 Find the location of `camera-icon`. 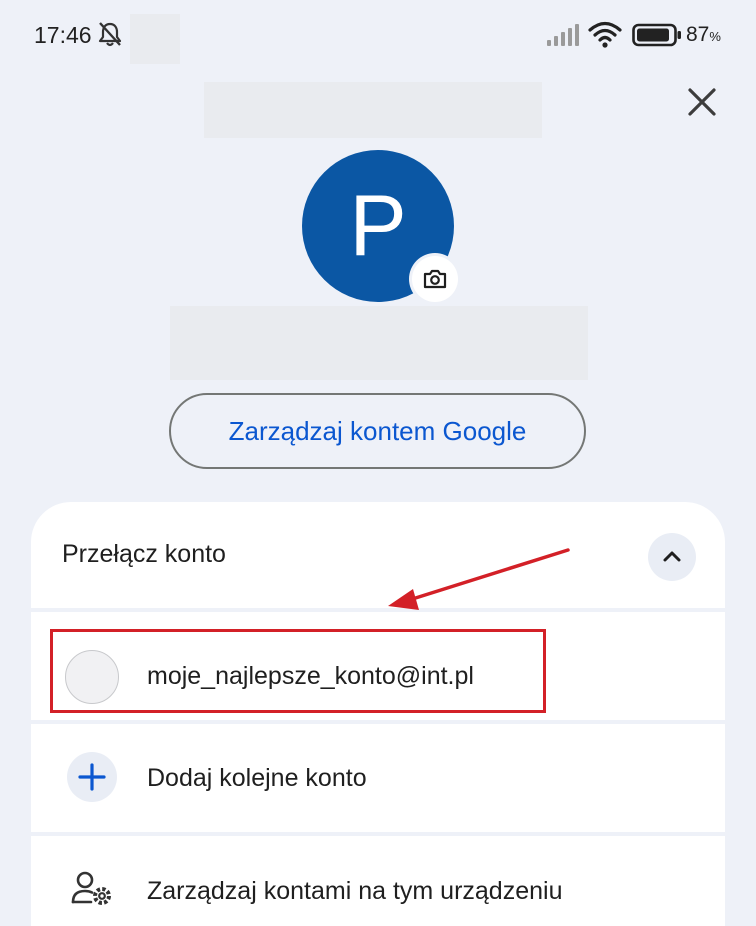

camera-icon is located at coordinates (435, 279).